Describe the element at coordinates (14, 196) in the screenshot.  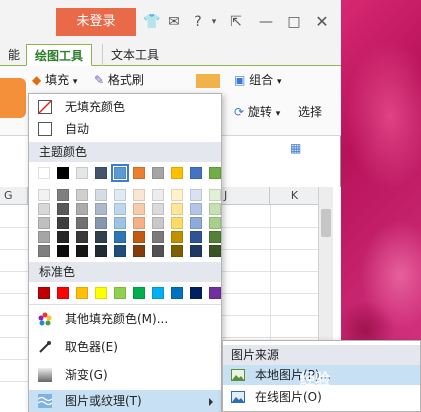
I see `column-header-g: G` at that location.